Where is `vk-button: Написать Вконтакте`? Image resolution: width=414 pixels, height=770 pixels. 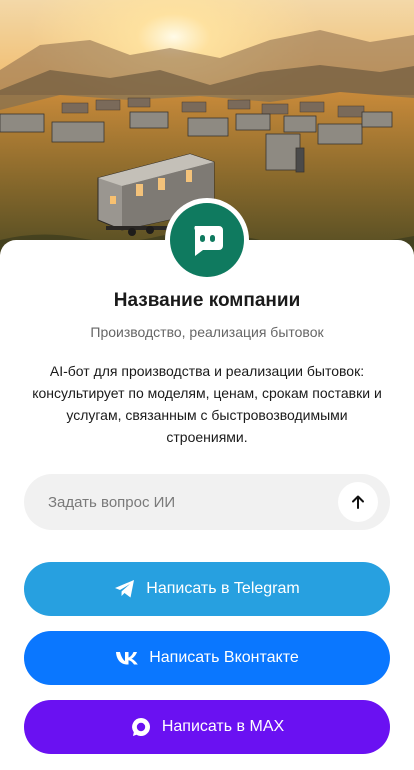 vk-button: Написать Вконтакте is located at coordinates (207, 658).